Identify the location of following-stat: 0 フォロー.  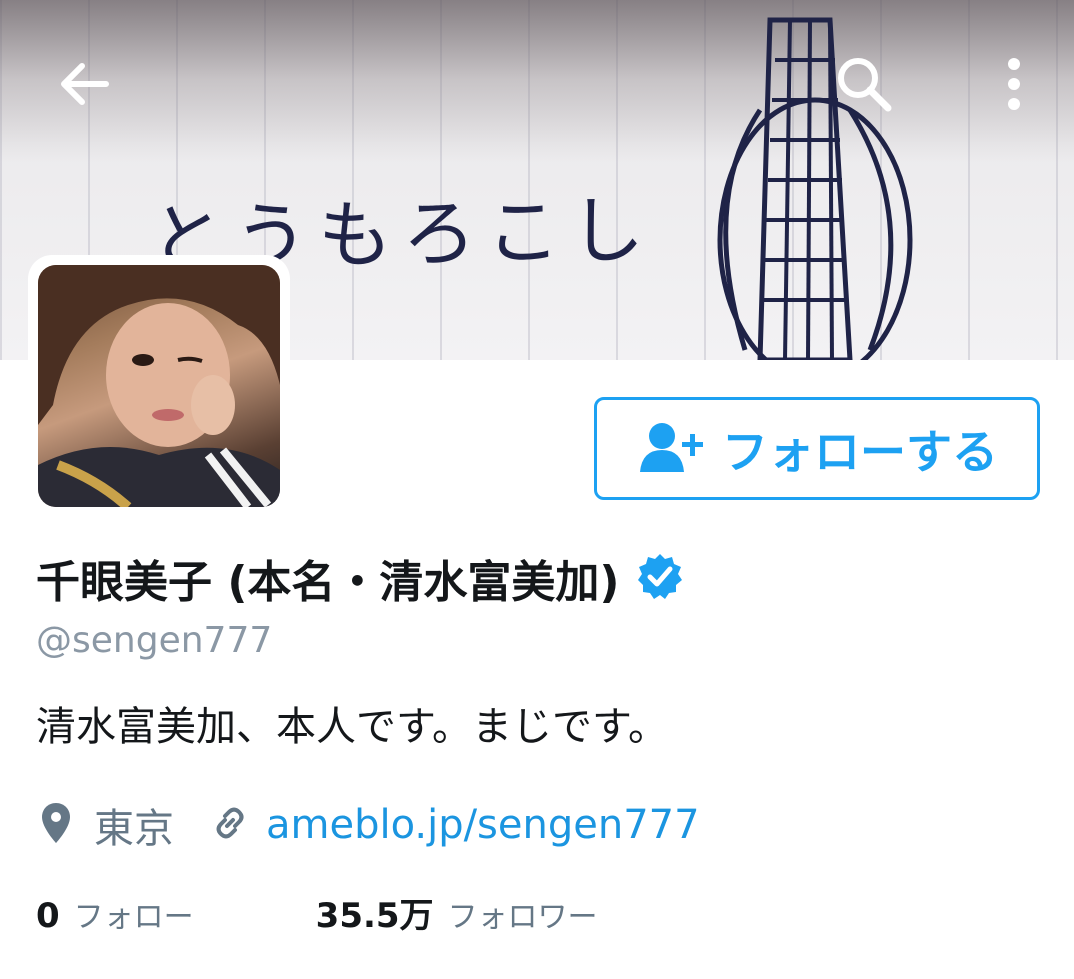
(115, 914).